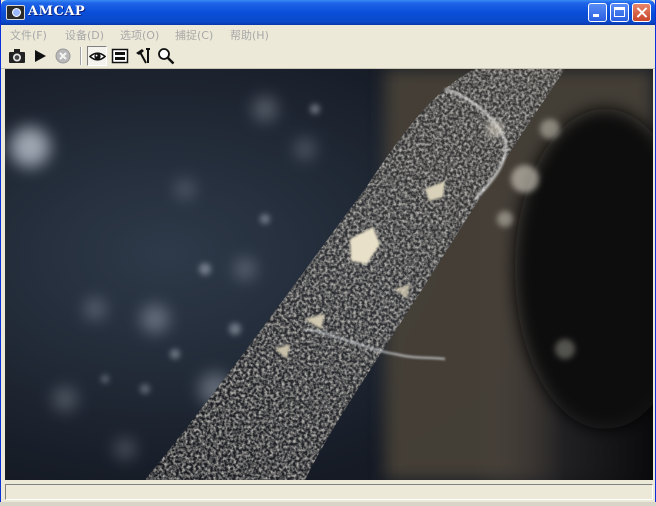  I want to click on menu-file: 文件(F), so click(28, 35).